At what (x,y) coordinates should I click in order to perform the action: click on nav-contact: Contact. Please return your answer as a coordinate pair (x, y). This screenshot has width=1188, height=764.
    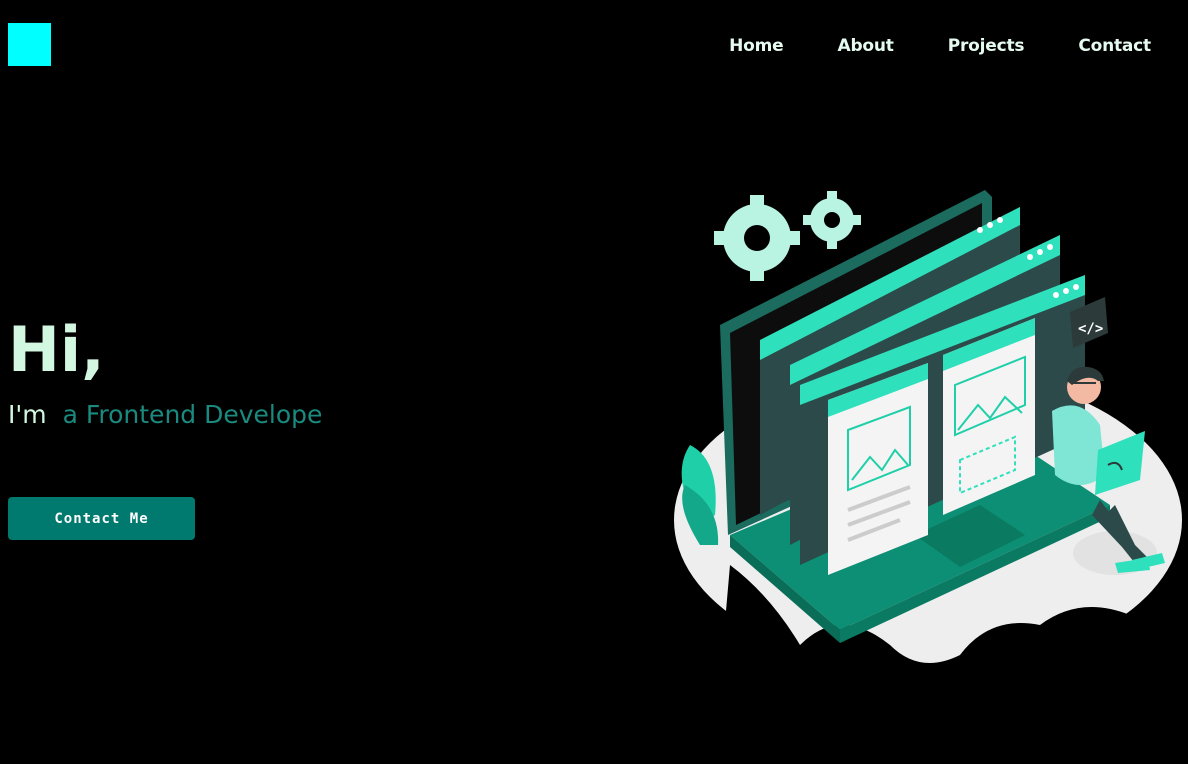
    Looking at the image, I should click on (1114, 46).